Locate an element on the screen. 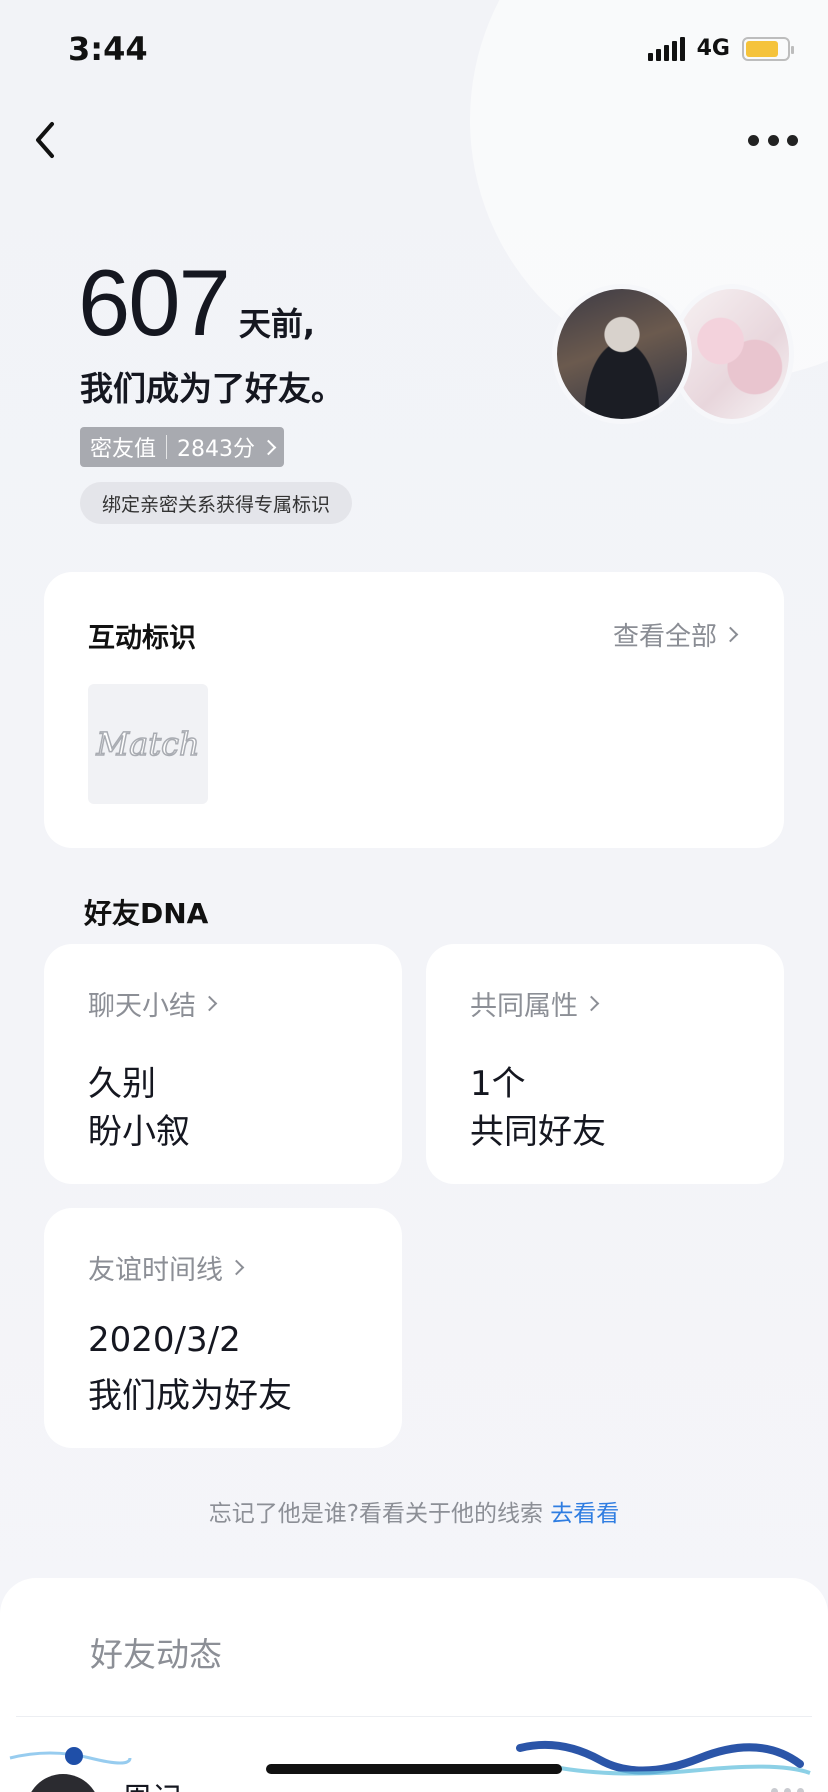 The width and height of the screenshot is (828, 1792). friend-feed-panel: 好友动态 周记 is located at coordinates (414, 1685).